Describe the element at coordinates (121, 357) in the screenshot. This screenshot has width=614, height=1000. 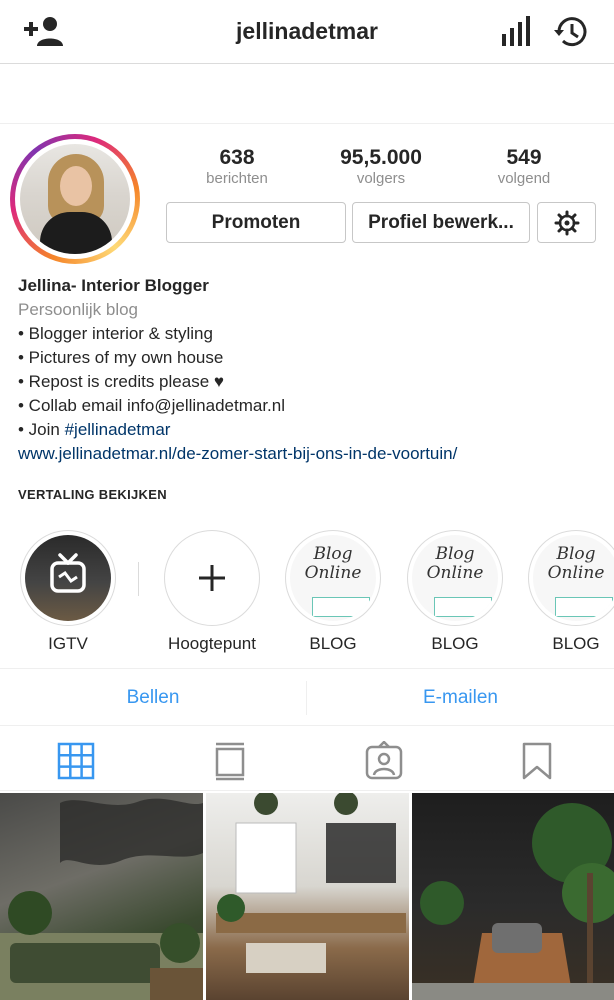
I see `bio-line: • Pictures of my own house` at that location.